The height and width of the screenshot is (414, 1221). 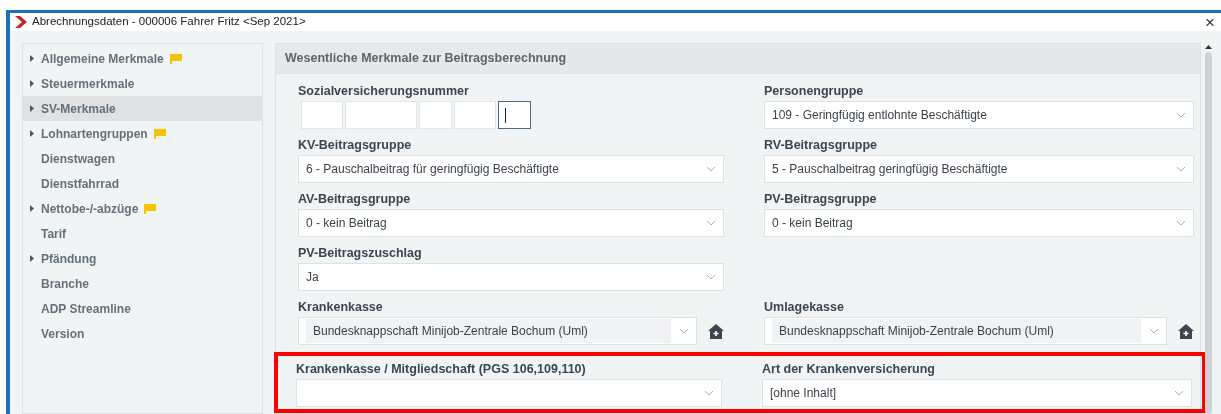 I want to click on dropdown-value: [ohne Inhalt], so click(x=804, y=393).